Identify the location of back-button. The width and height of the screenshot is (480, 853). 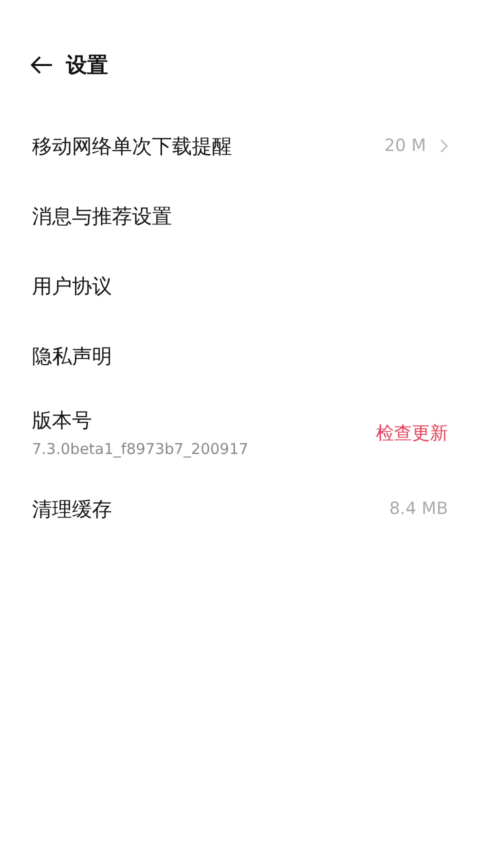
(42, 65).